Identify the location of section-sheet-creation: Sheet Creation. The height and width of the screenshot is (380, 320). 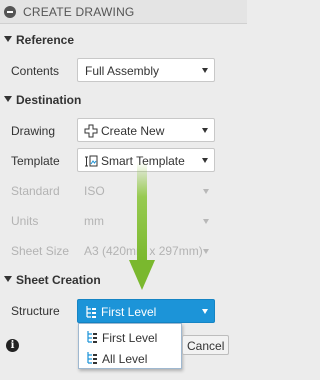
(123, 280).